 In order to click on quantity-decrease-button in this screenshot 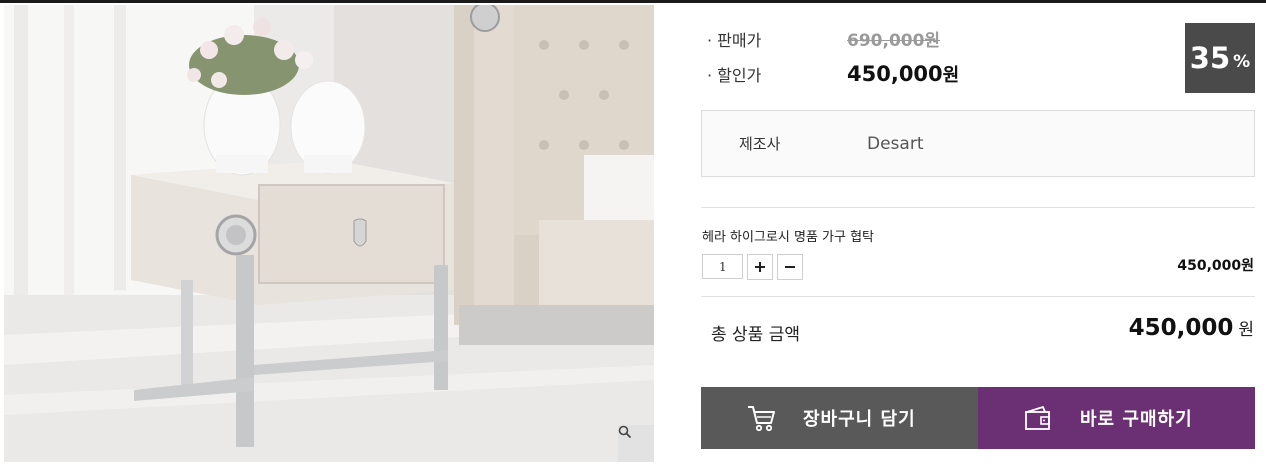, I will do `click(790, 267)`.